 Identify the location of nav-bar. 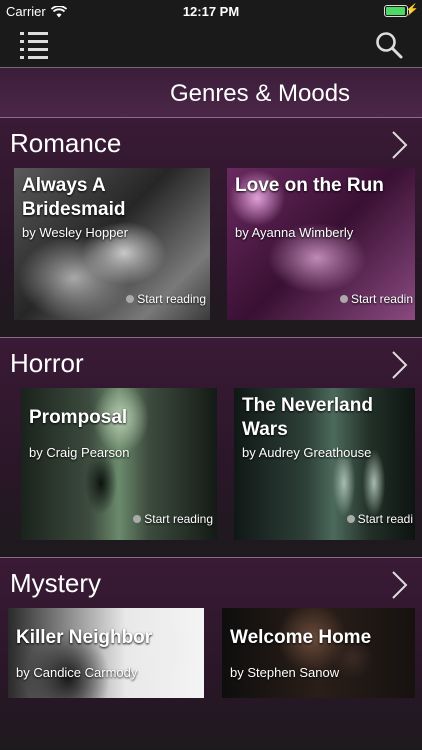
(211, 45).